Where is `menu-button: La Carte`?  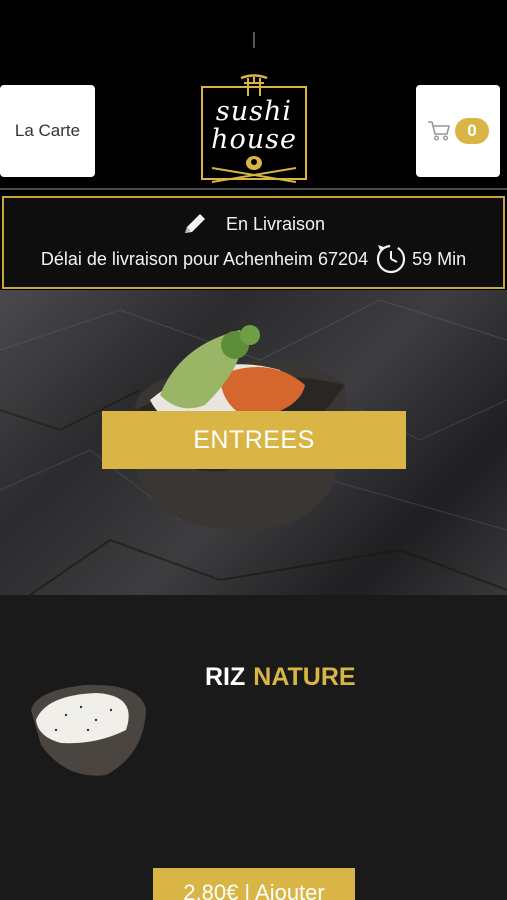 menu-button: La Carte is located at coordinates (47, 131).